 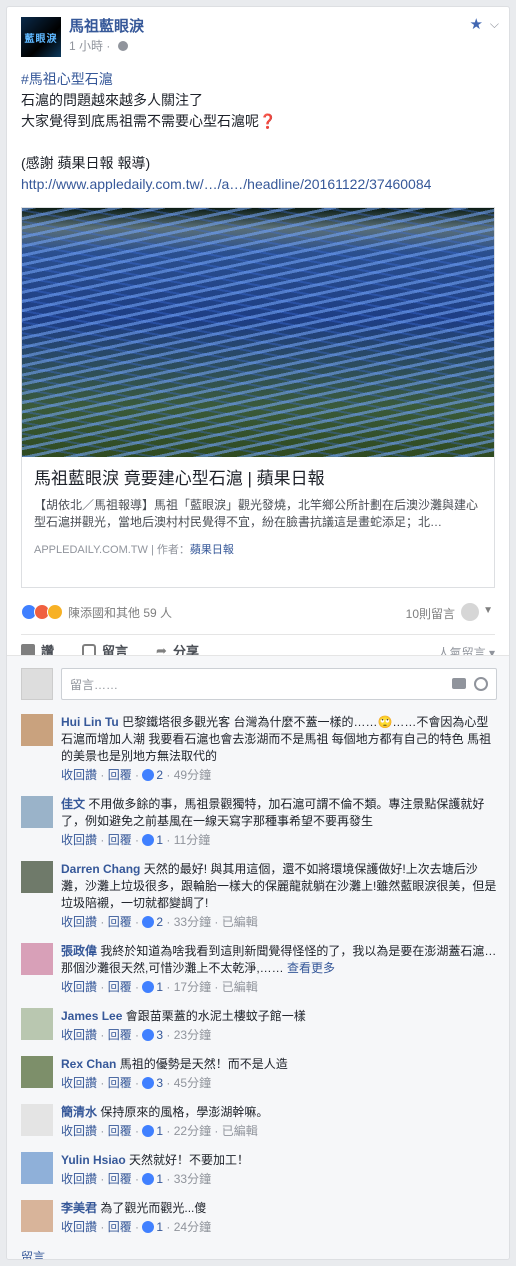 I want to click on comment-actions: 收回讚 · 回覆 · 1 · 22分鐘 · 已編輯, so click(x=159, y=1131).